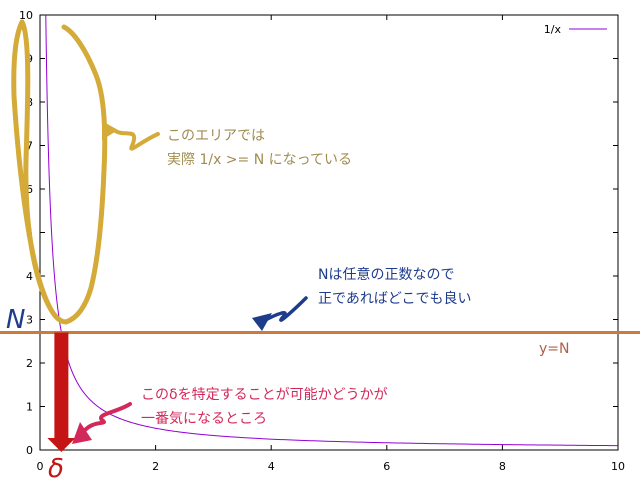  What do you see at coordinates (29, 450) in the screenshot?
I see `y-tick-label-0: 0` at bounding box center [29, 450].